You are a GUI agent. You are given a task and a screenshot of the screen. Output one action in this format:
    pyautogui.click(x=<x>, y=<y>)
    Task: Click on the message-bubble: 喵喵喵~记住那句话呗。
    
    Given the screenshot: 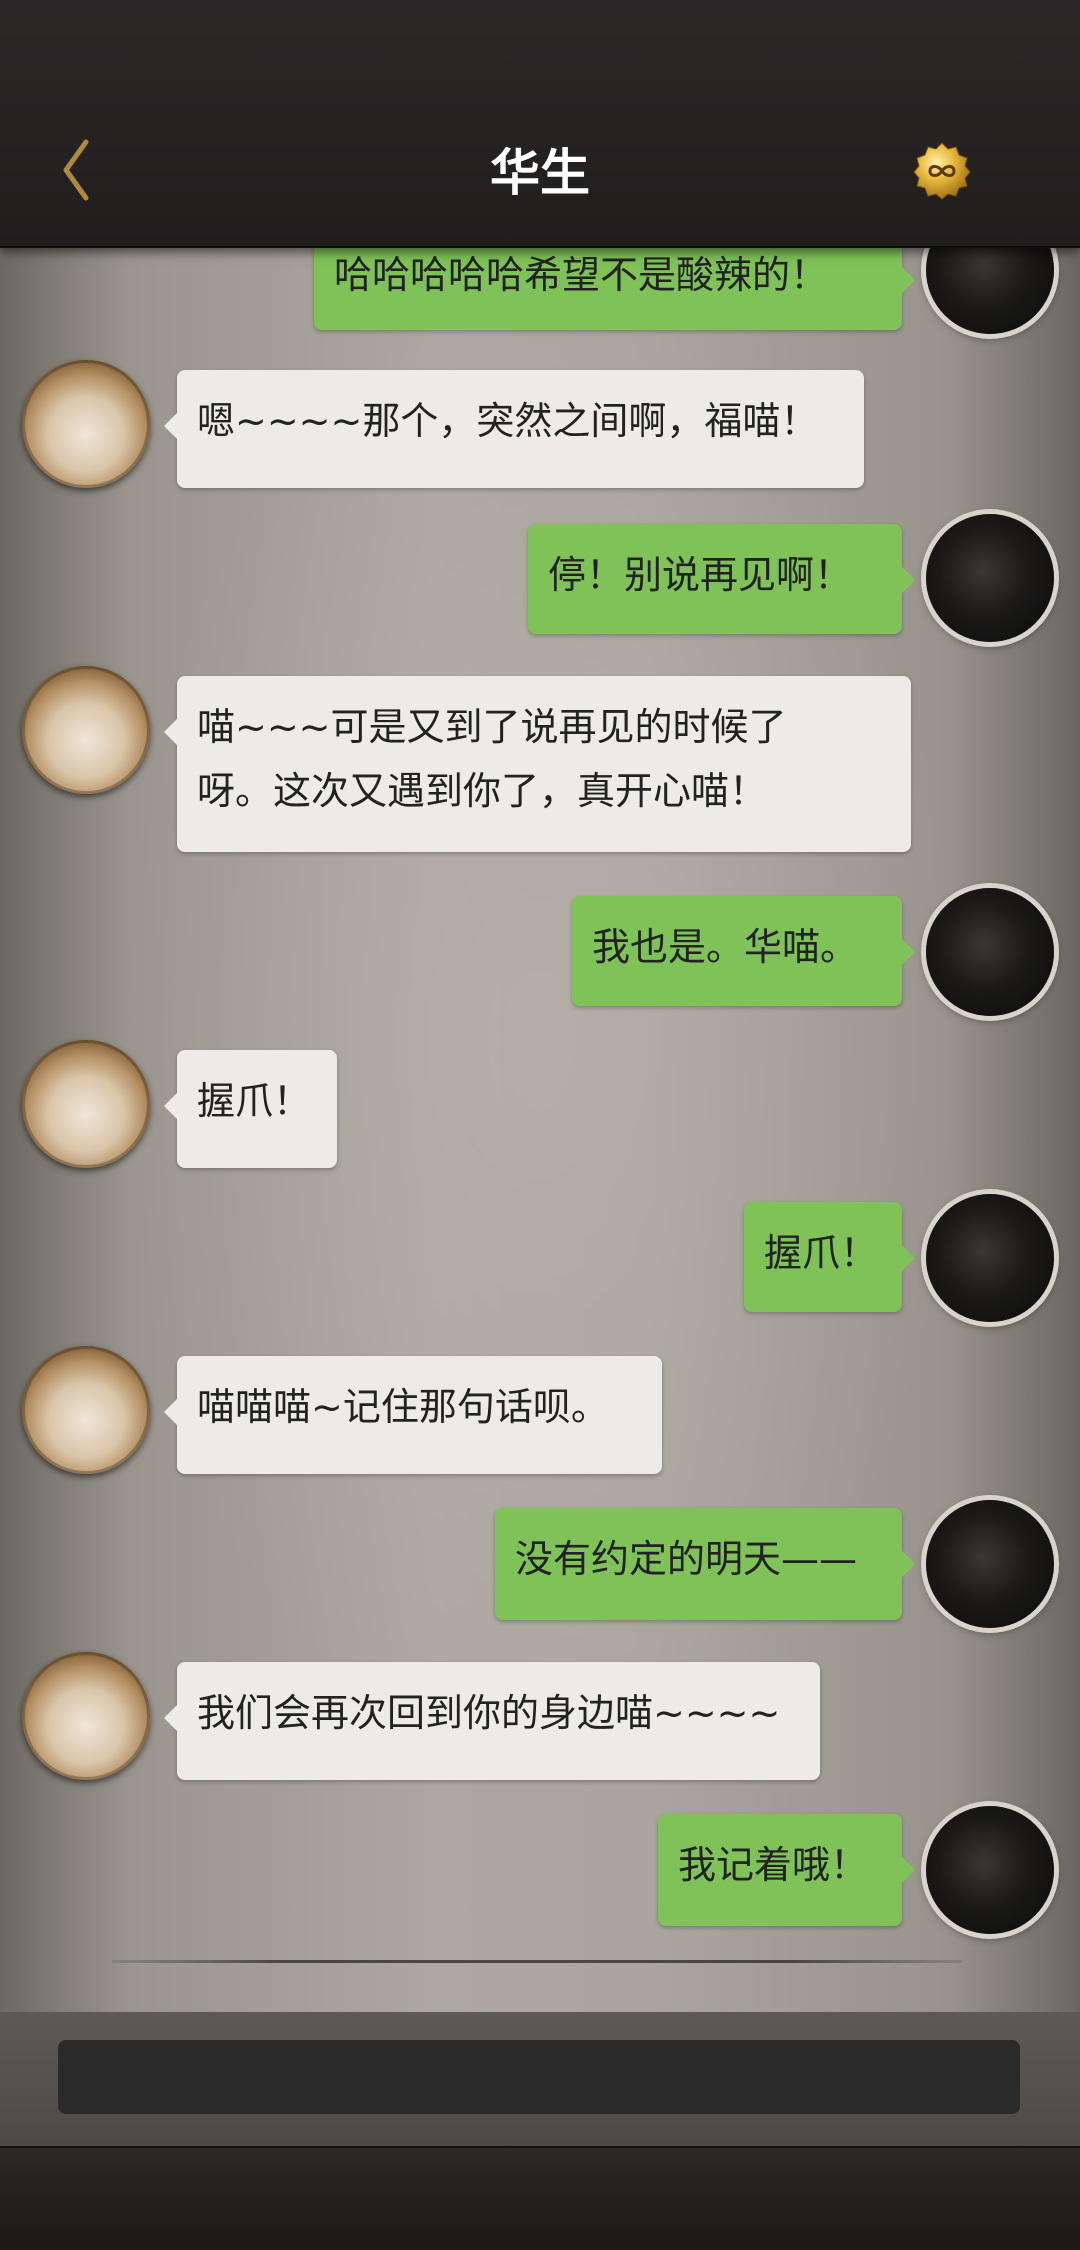 What is the action you would take?
    pyautogui.click(x=413, y=1415)
    